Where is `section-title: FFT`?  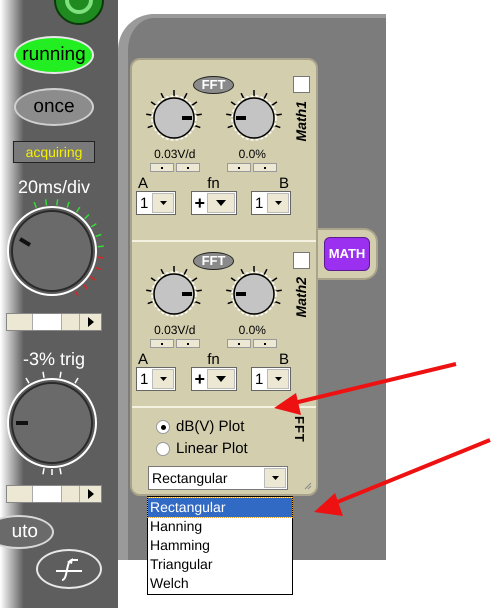
section-title: FFT is located at coordinates (299, 430).